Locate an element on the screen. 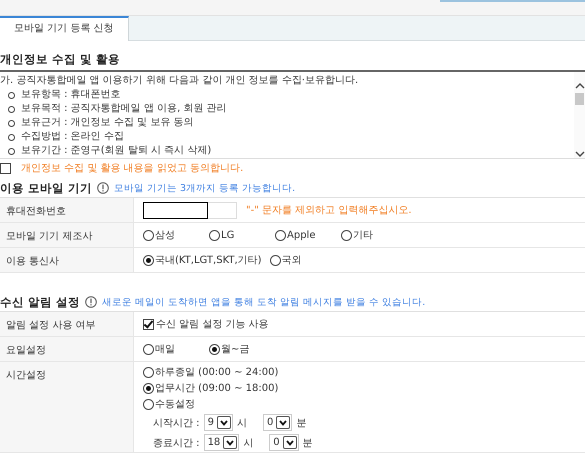 This screenshot has height=460, width=585. option-label: Apple is located at coordinates (301, 235).